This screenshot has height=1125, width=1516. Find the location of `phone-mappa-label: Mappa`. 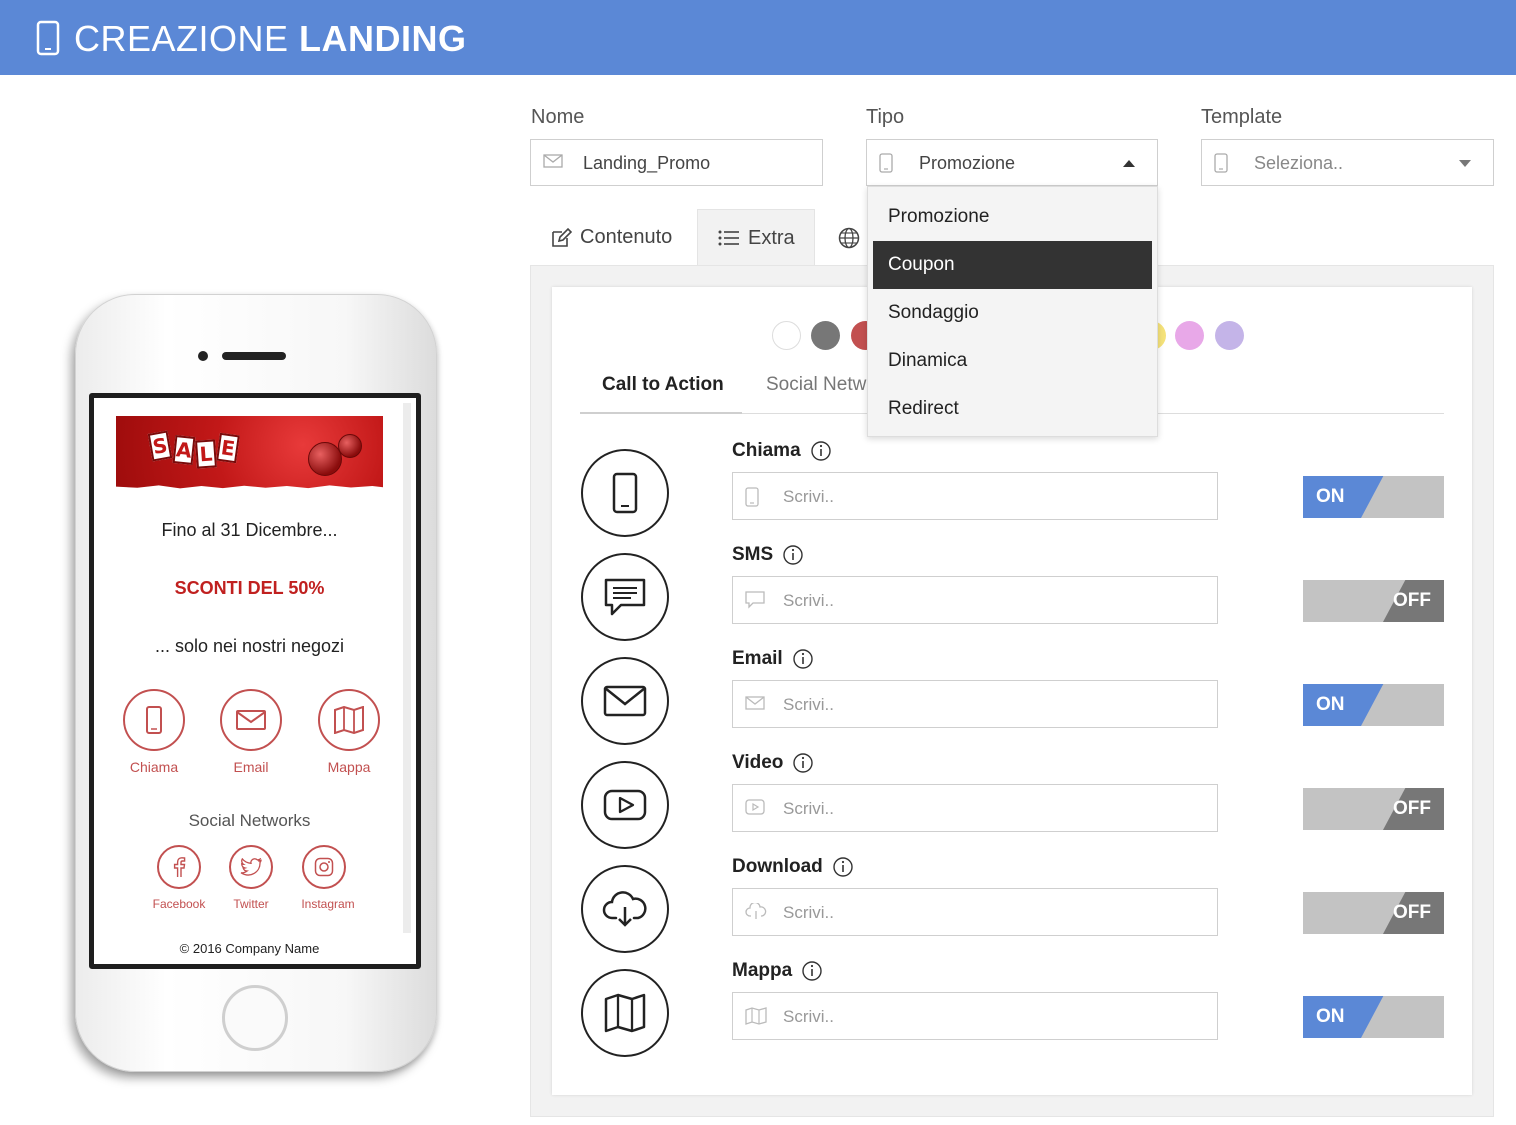

phone-mappa-label: Mappa is located at coordinates (349, 767).